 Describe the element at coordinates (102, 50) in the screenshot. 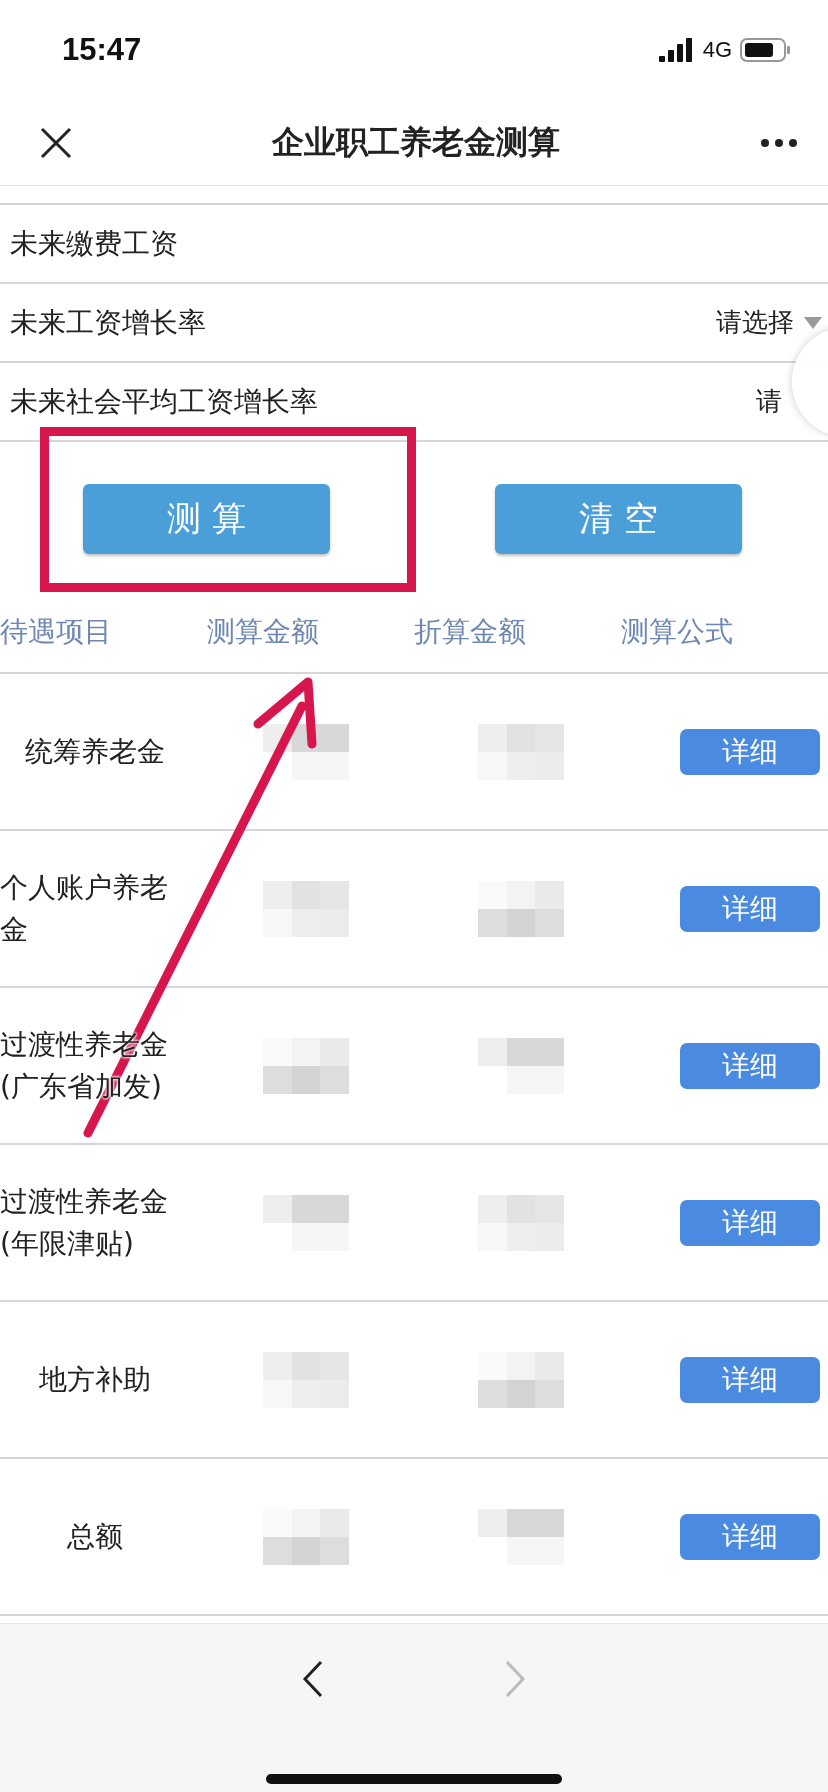

I see `status-time: 15:47` at that location.